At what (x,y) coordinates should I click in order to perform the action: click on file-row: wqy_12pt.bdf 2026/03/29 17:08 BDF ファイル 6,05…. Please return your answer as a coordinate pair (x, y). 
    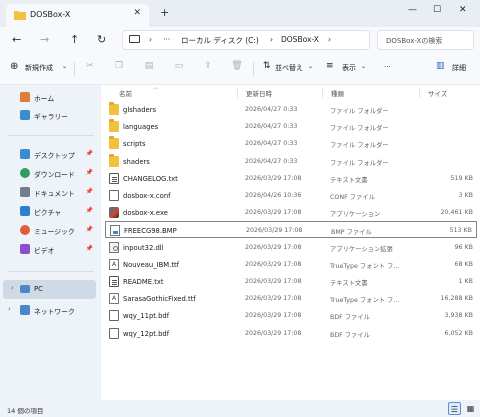
    Looking at the image, I should click on (291, 333).